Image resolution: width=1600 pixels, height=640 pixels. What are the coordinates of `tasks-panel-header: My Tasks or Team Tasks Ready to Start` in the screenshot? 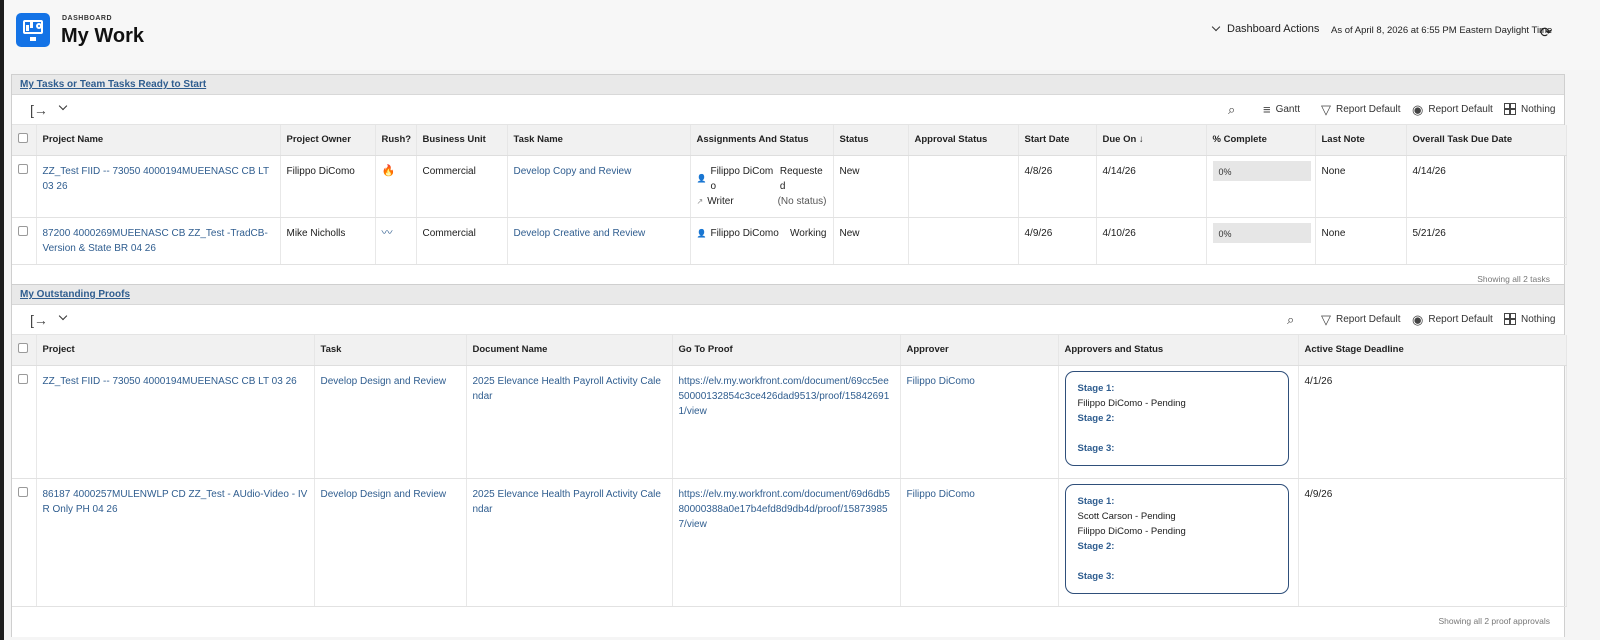 It's located at (788, 85).